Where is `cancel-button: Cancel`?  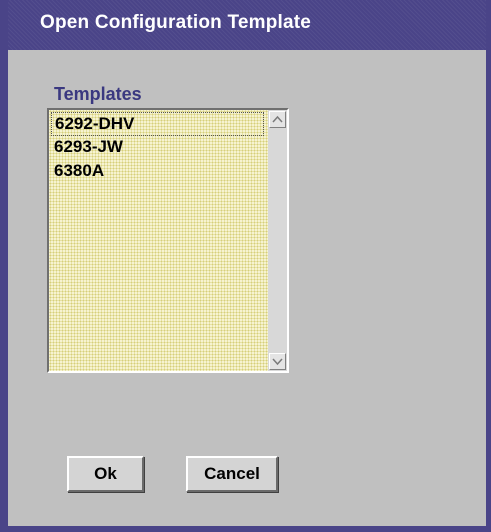
cancel-button: Cancel is located at coordinates (232, 474).